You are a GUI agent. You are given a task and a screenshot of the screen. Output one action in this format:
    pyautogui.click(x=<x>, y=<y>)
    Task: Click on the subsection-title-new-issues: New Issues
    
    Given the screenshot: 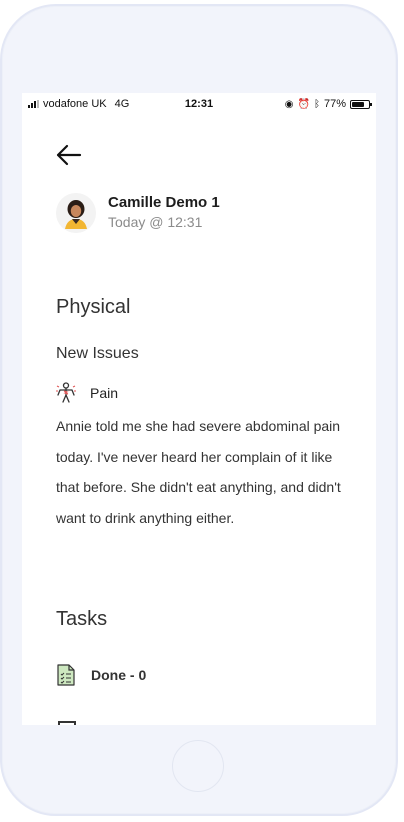 What is the action you would take?
    pyautogui.click(x=97, y=353)
    